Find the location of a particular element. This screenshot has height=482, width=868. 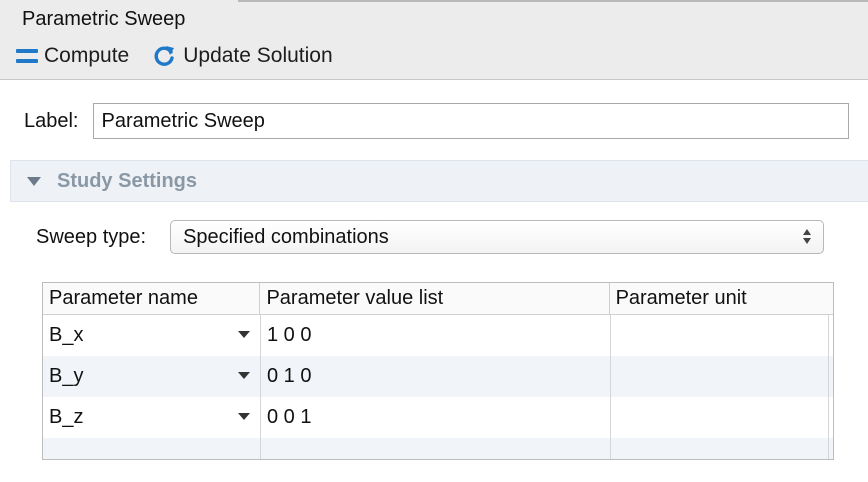

sweep-type-select: Specified combinations is located at coordinates (497, 237).